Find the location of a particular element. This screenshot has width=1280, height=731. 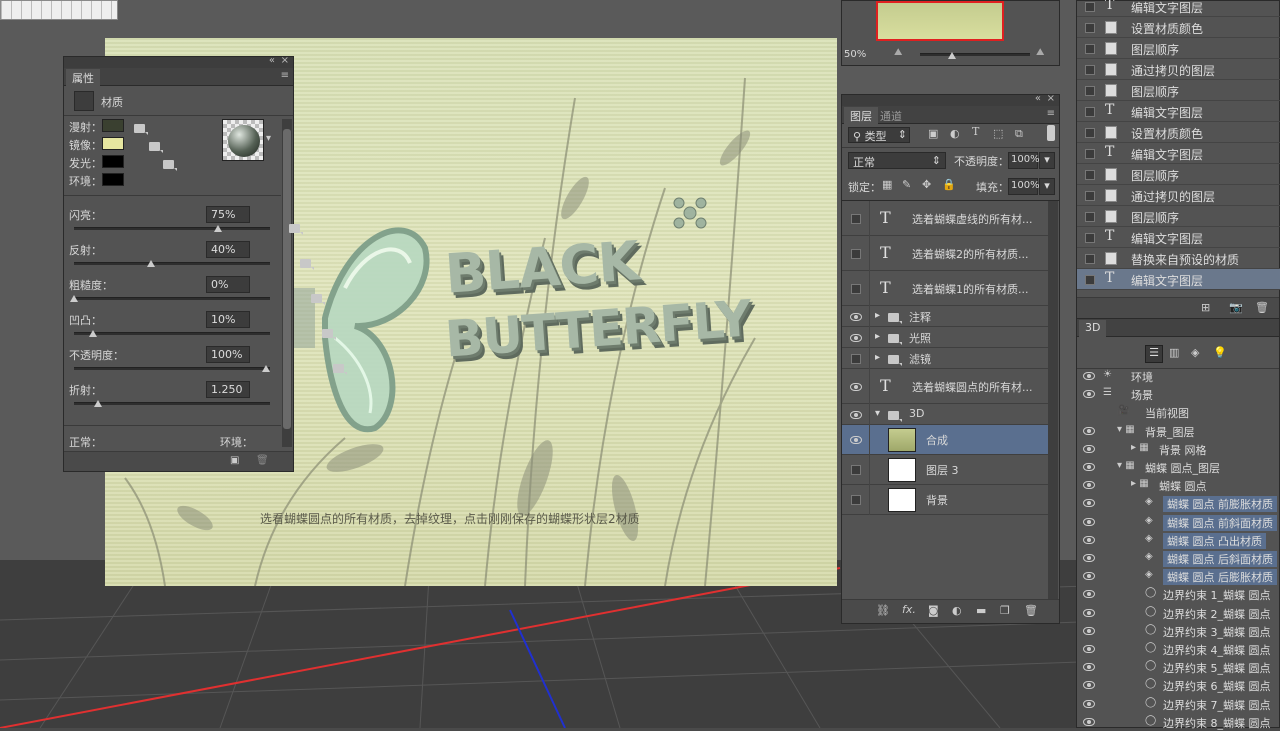

scene-item: ◯ 边界约束 3_蝴蝶 圆点 is located at coordinates (1178, 631).